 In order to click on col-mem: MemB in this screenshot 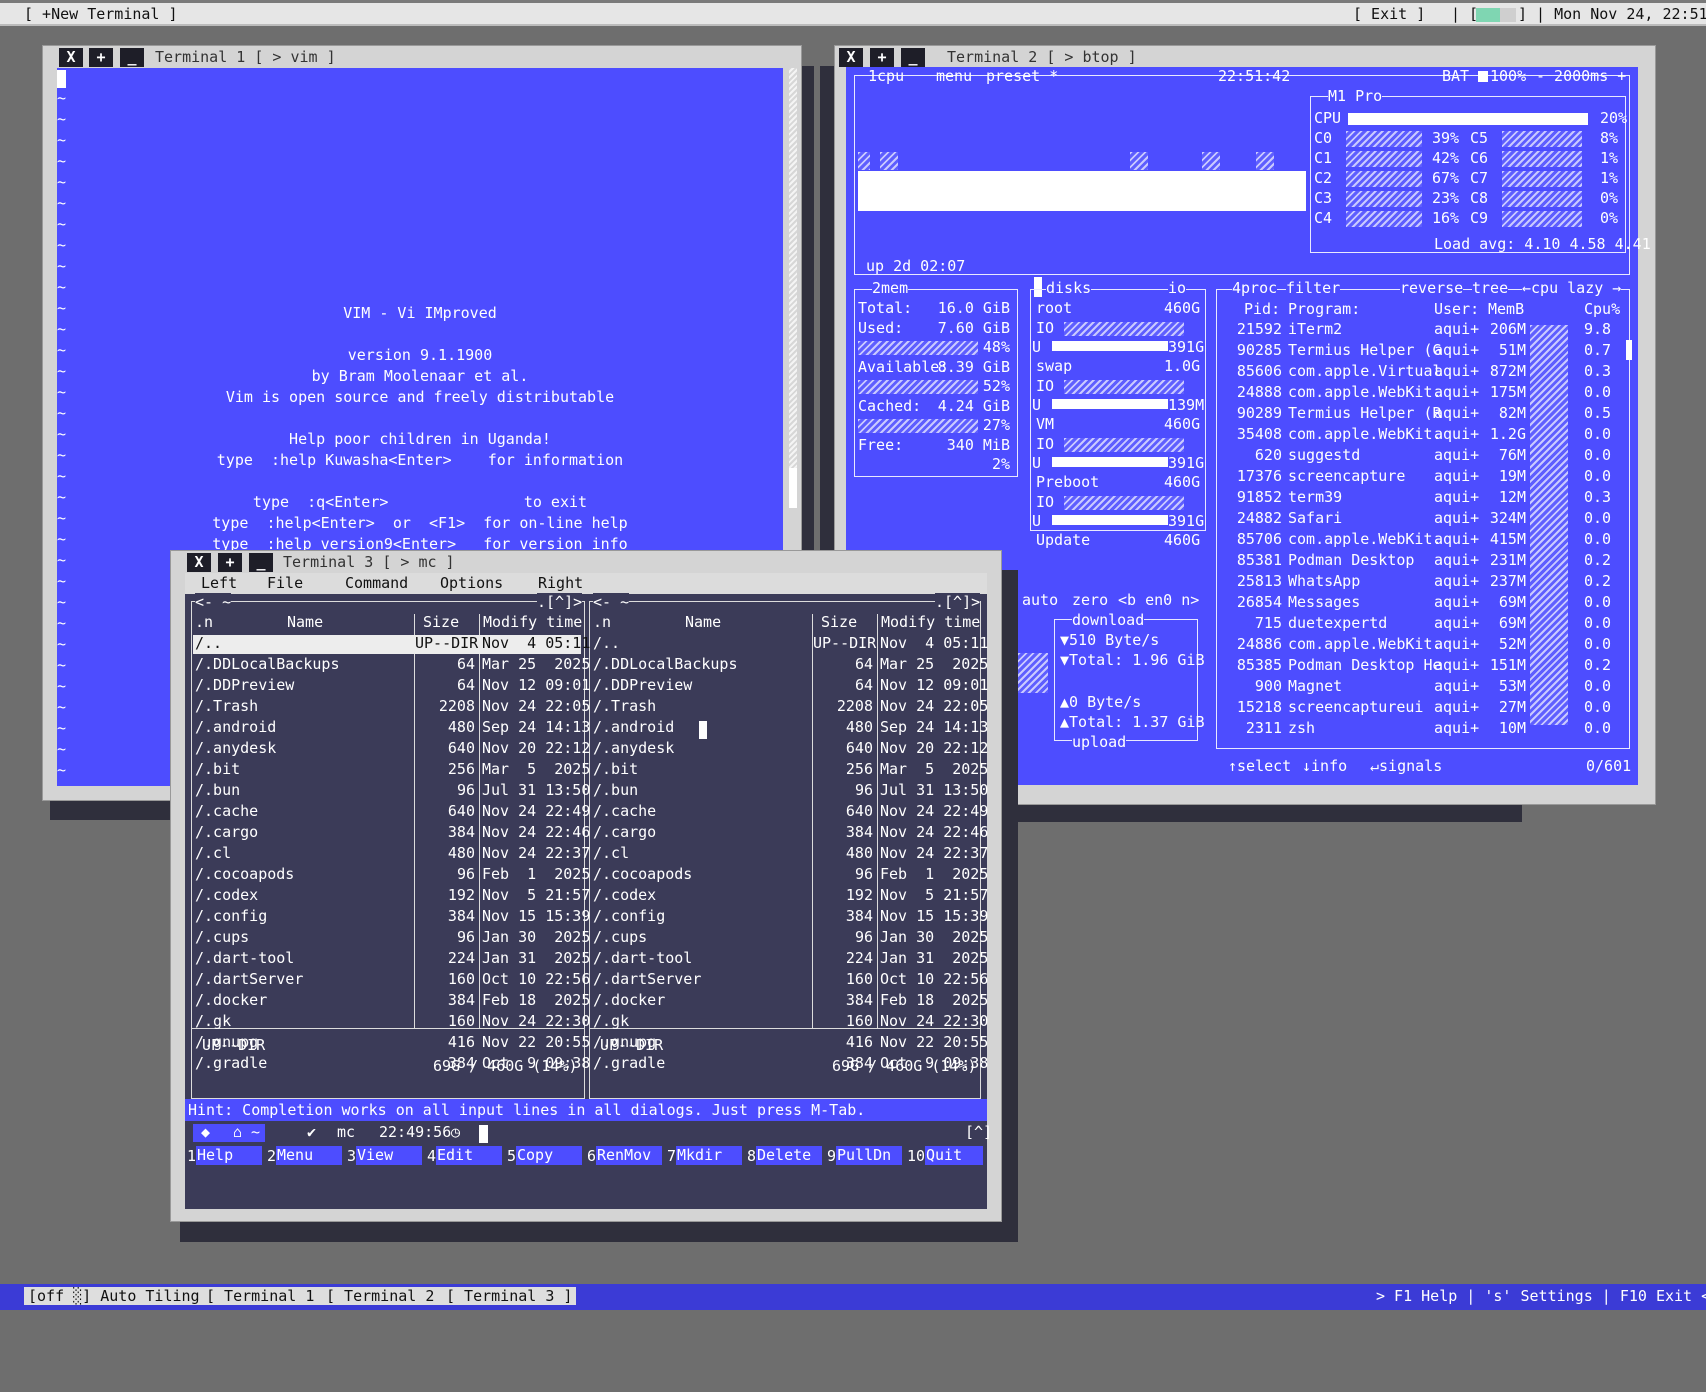, I will do `click(1506, 309)`.